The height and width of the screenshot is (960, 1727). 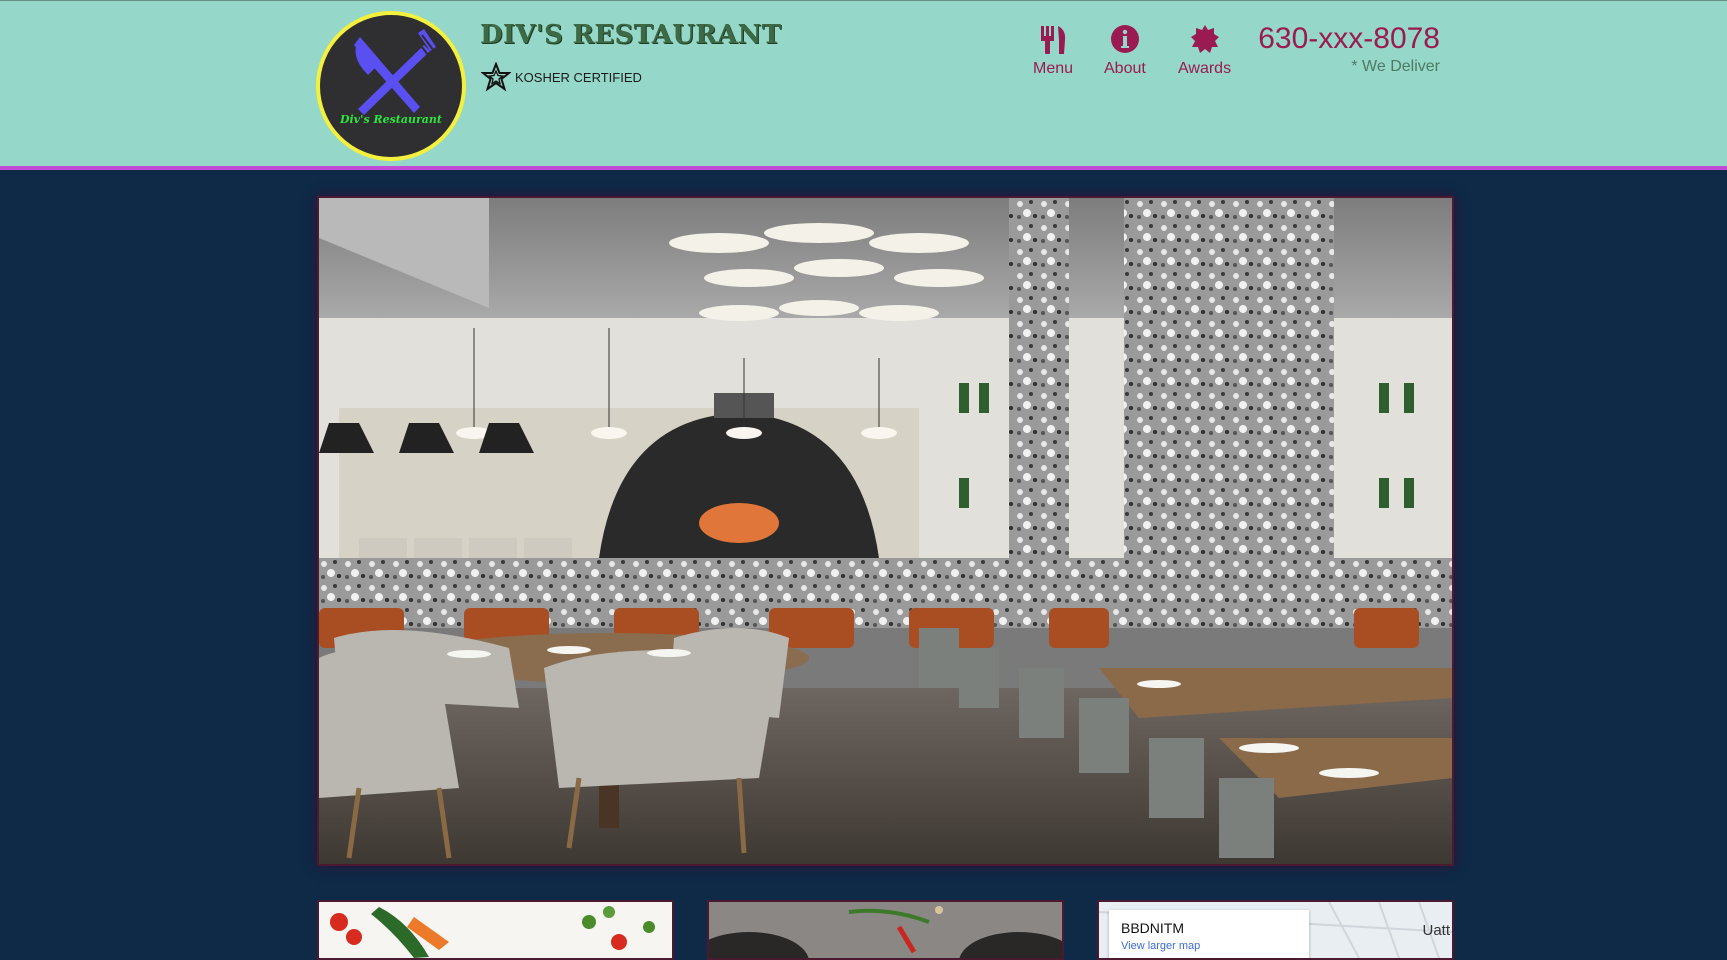 I want to click on location-map: BBDNITM View larger map Uatt, so click(x=1275, y=930).